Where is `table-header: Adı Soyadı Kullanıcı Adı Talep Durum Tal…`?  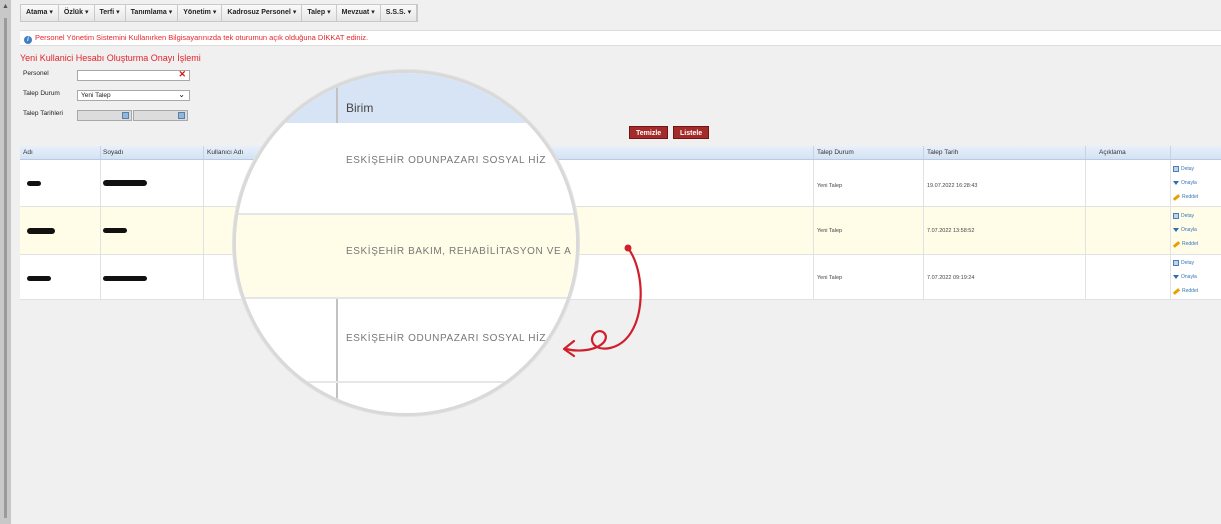
table-header: Adı Soyadı Kullanıcı Adı Talep Durum Tal… is located at coordinates (620, 153).